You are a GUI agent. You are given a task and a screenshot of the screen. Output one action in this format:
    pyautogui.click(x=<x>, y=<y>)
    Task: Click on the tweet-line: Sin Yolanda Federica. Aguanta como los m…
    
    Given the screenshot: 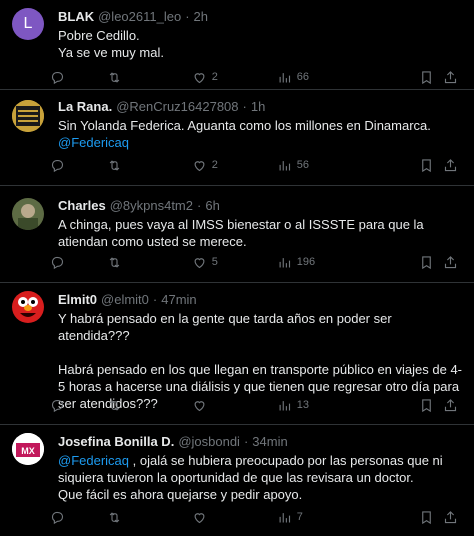 What is the action you would take?
    pyautogui.click(x=244, y=125)
    